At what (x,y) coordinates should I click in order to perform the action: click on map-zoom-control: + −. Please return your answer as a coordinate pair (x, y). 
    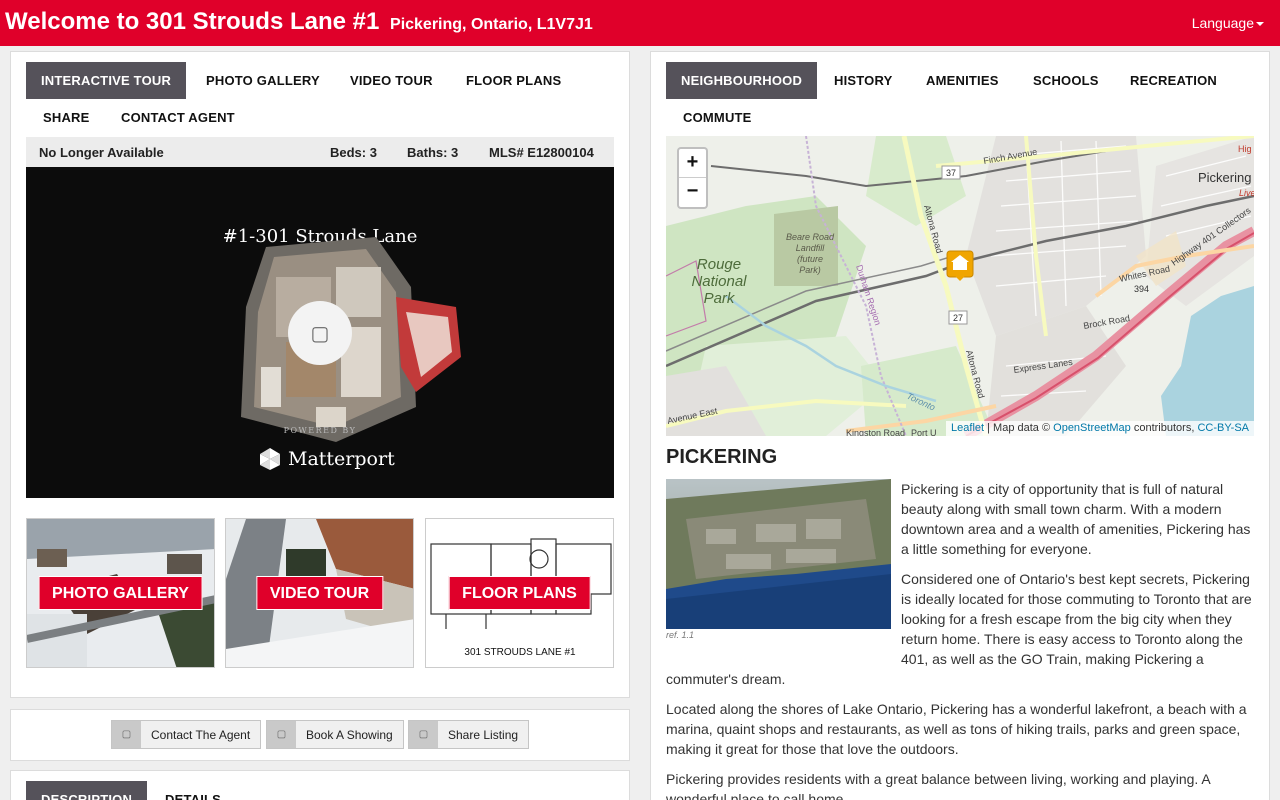
    Looking at the image, I should click on (692, 178).